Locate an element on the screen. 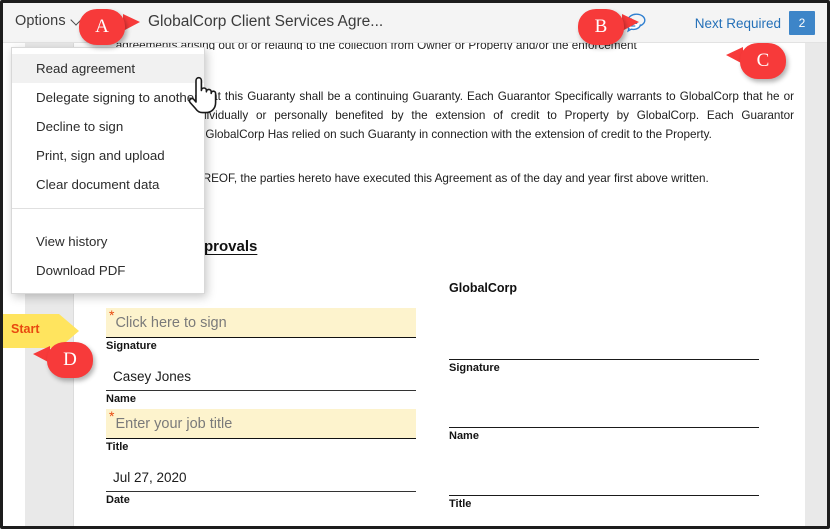  client-name-input: Casey Jones is located at coordinates (261, 376).